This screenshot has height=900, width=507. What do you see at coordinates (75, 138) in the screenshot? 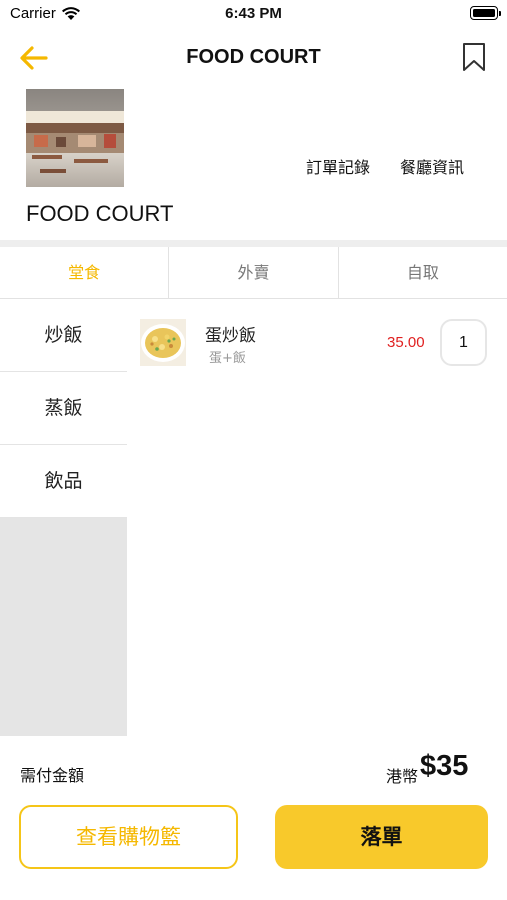
I see `shop-photo` at bounding box center [75, 138].